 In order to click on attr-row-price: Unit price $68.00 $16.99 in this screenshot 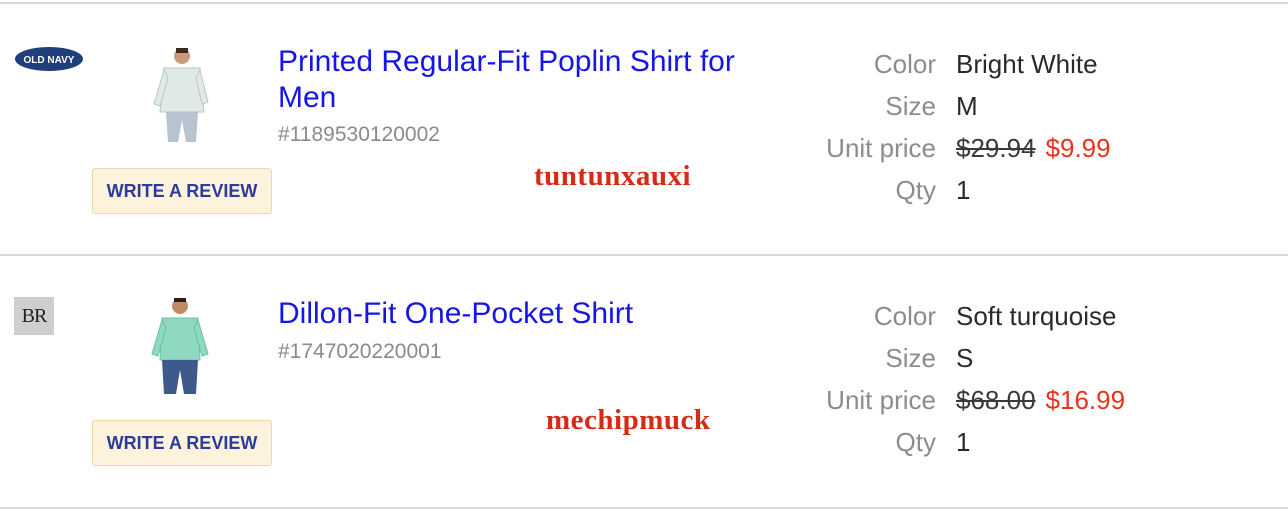, I will do `click(1040, 400)`.